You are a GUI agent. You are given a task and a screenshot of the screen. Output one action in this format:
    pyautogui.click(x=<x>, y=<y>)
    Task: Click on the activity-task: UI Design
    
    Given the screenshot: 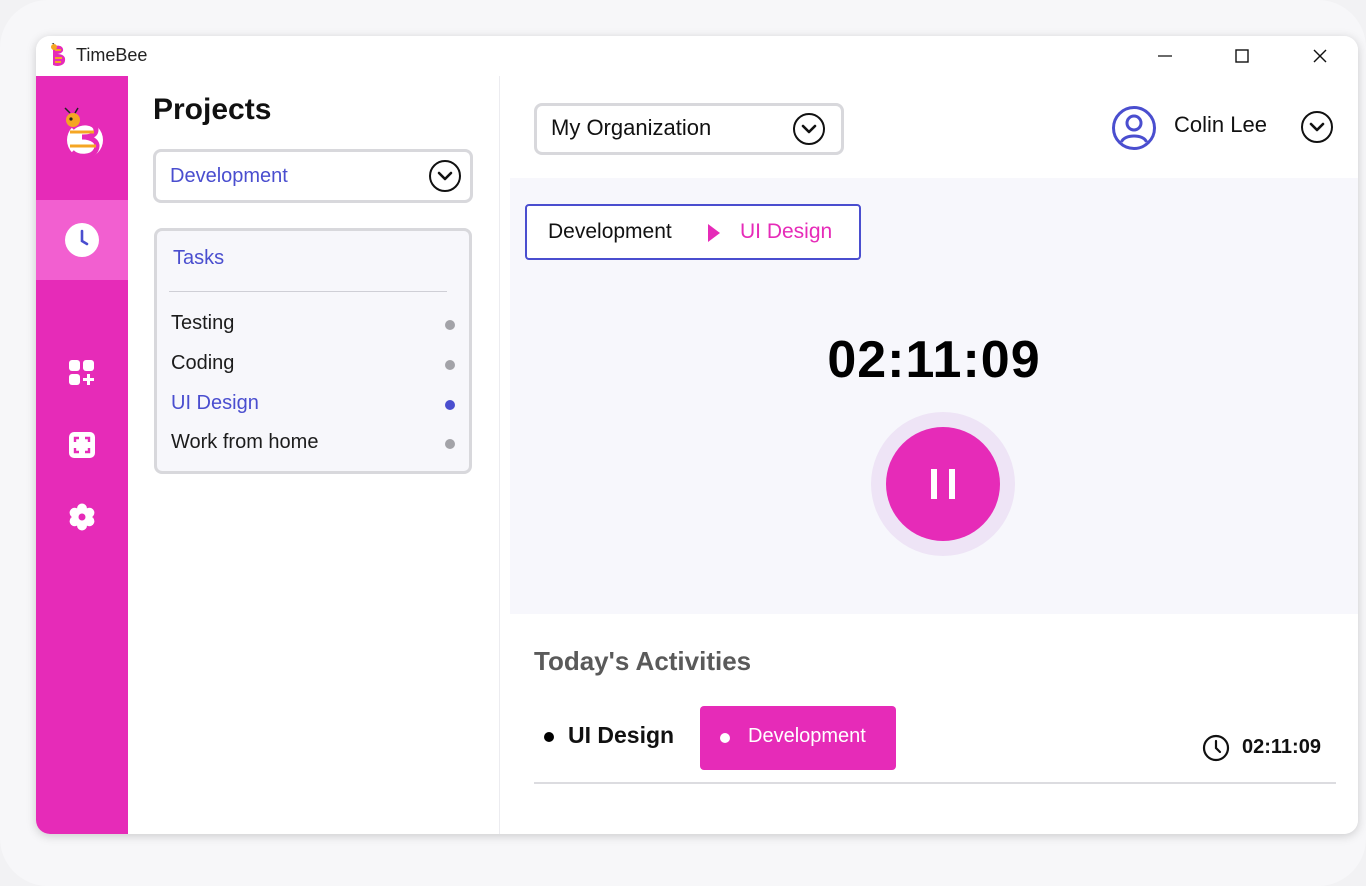 What is the action you would take?
    pyautogui.click(x=621, y=735)
    